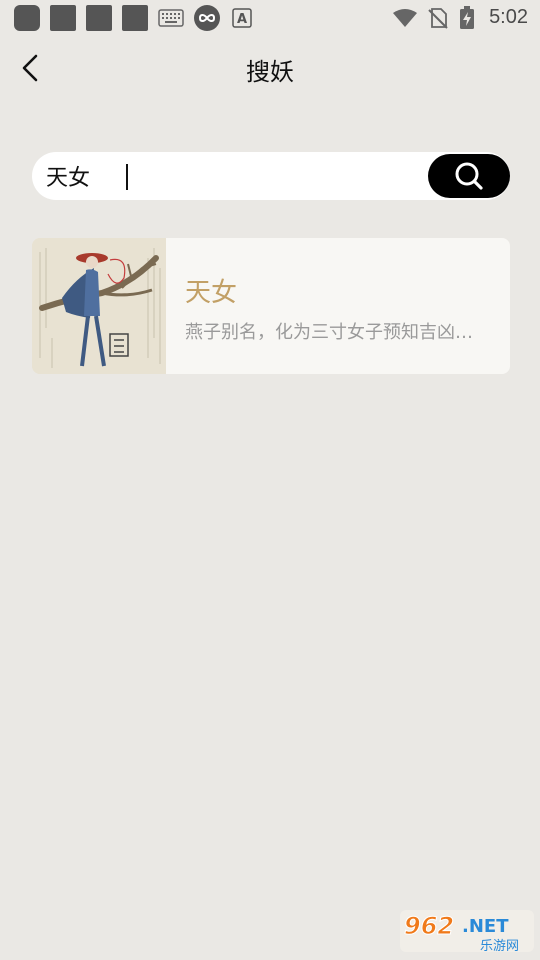 The height and width of the screenshot is (960, 540). I want to click on search-button, so click(469, 176).